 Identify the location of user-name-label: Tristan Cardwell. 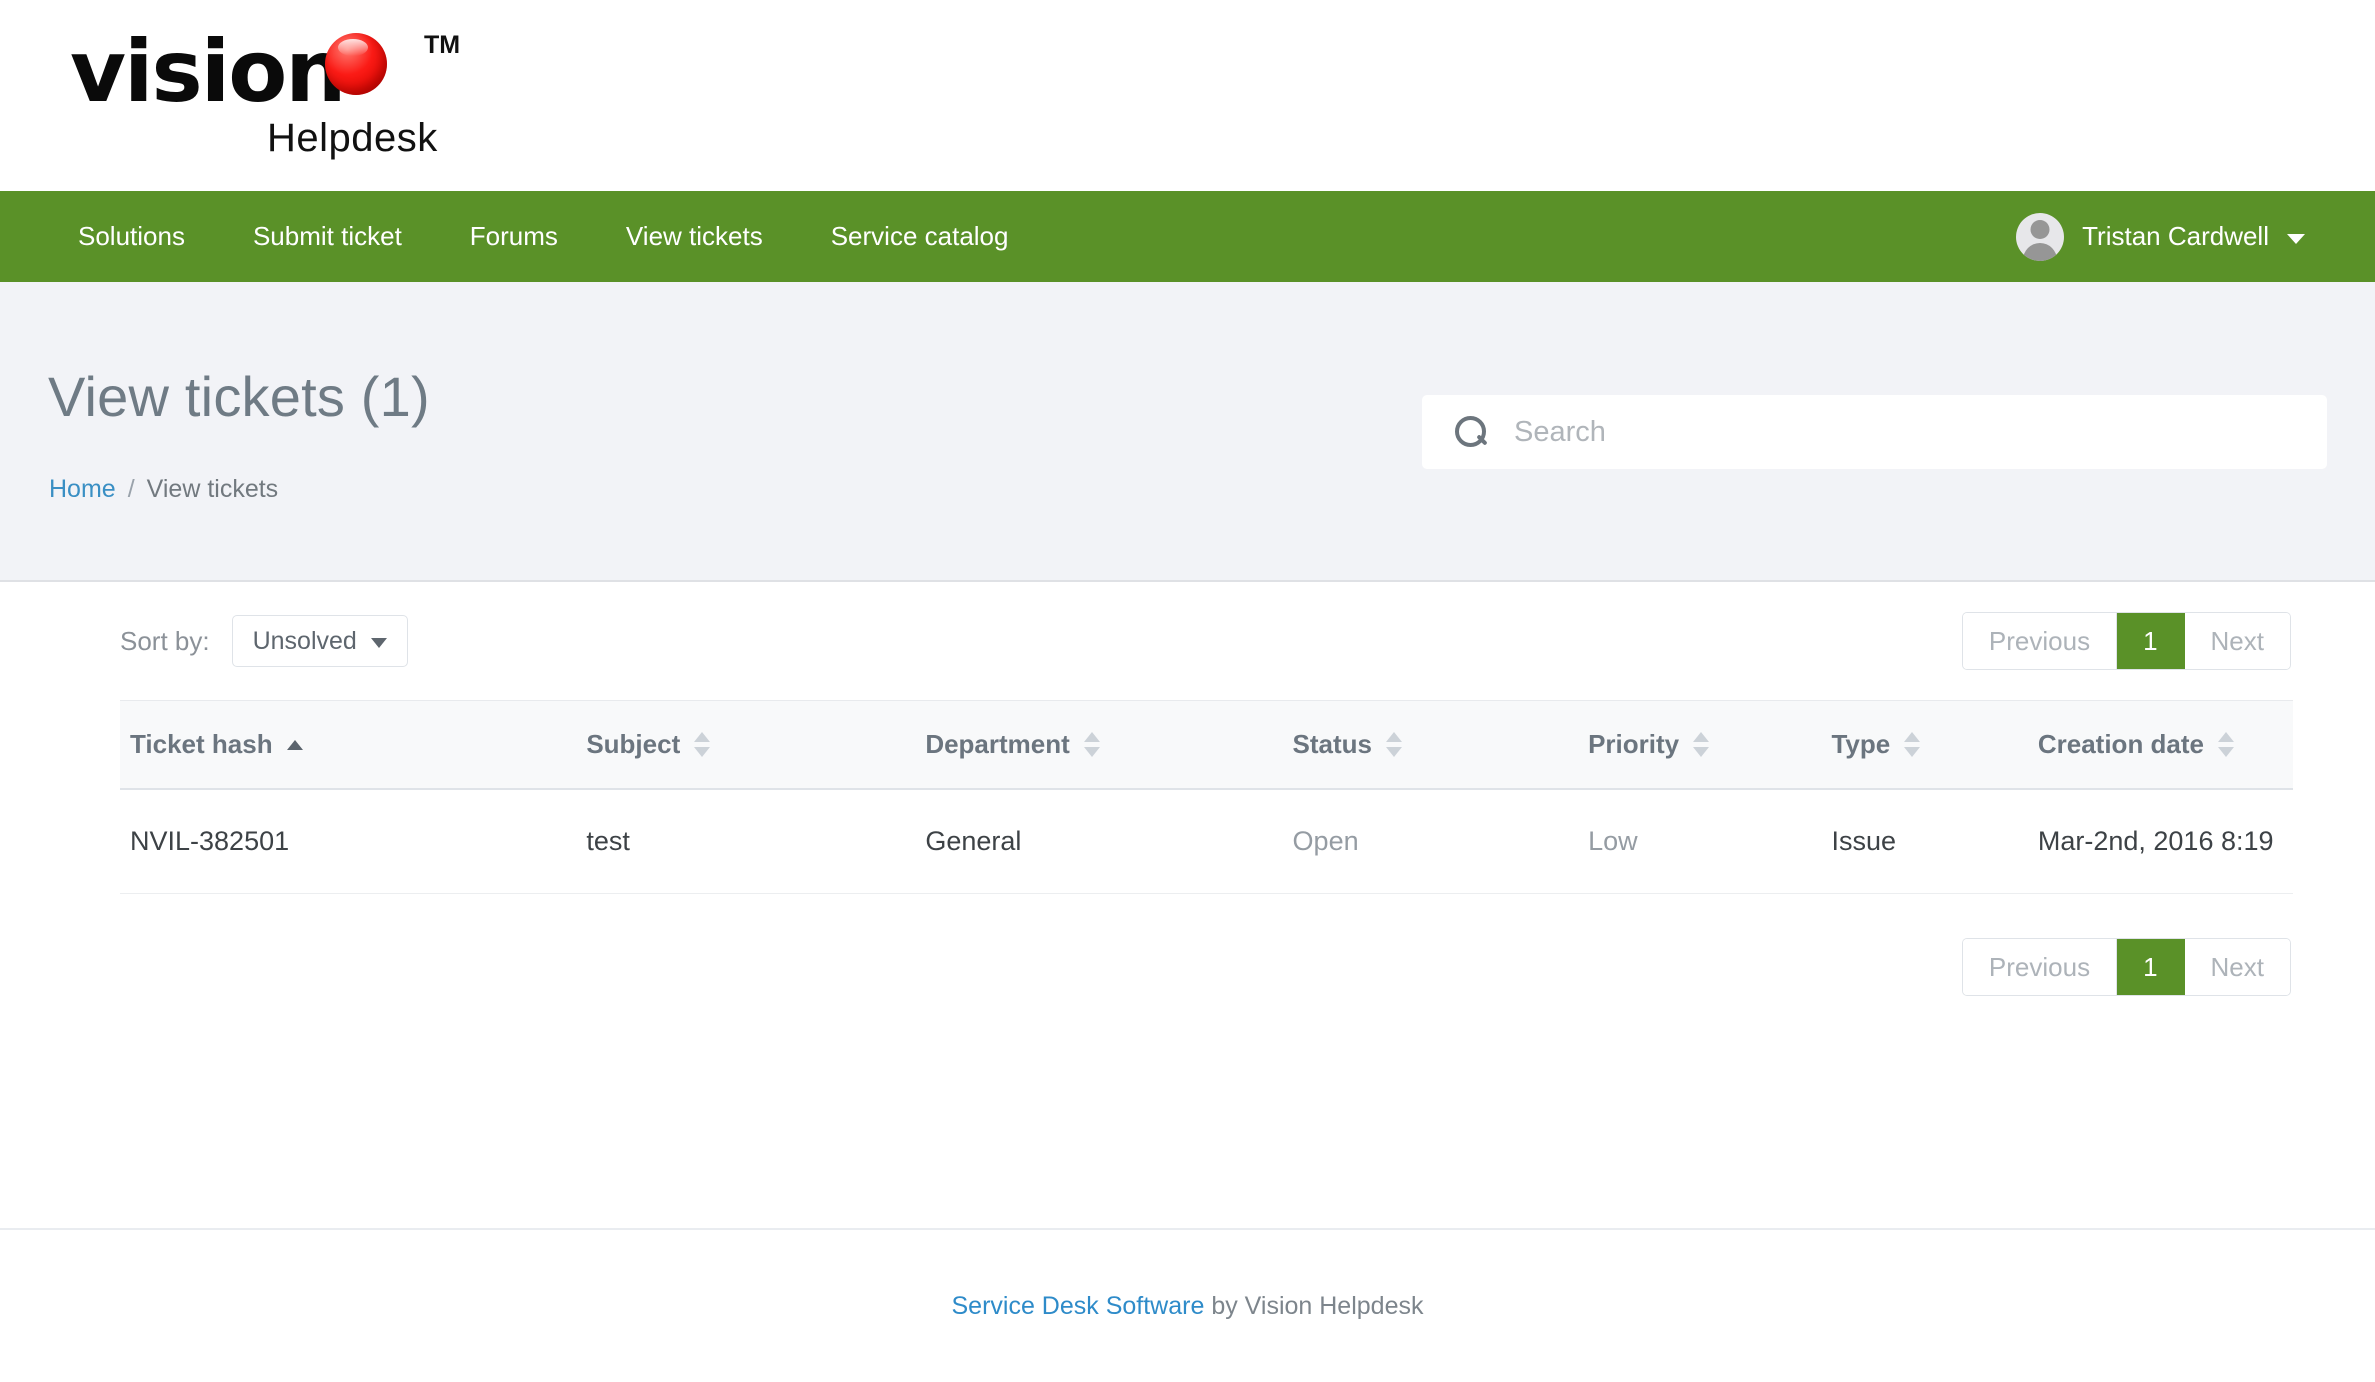
(2175, 236).